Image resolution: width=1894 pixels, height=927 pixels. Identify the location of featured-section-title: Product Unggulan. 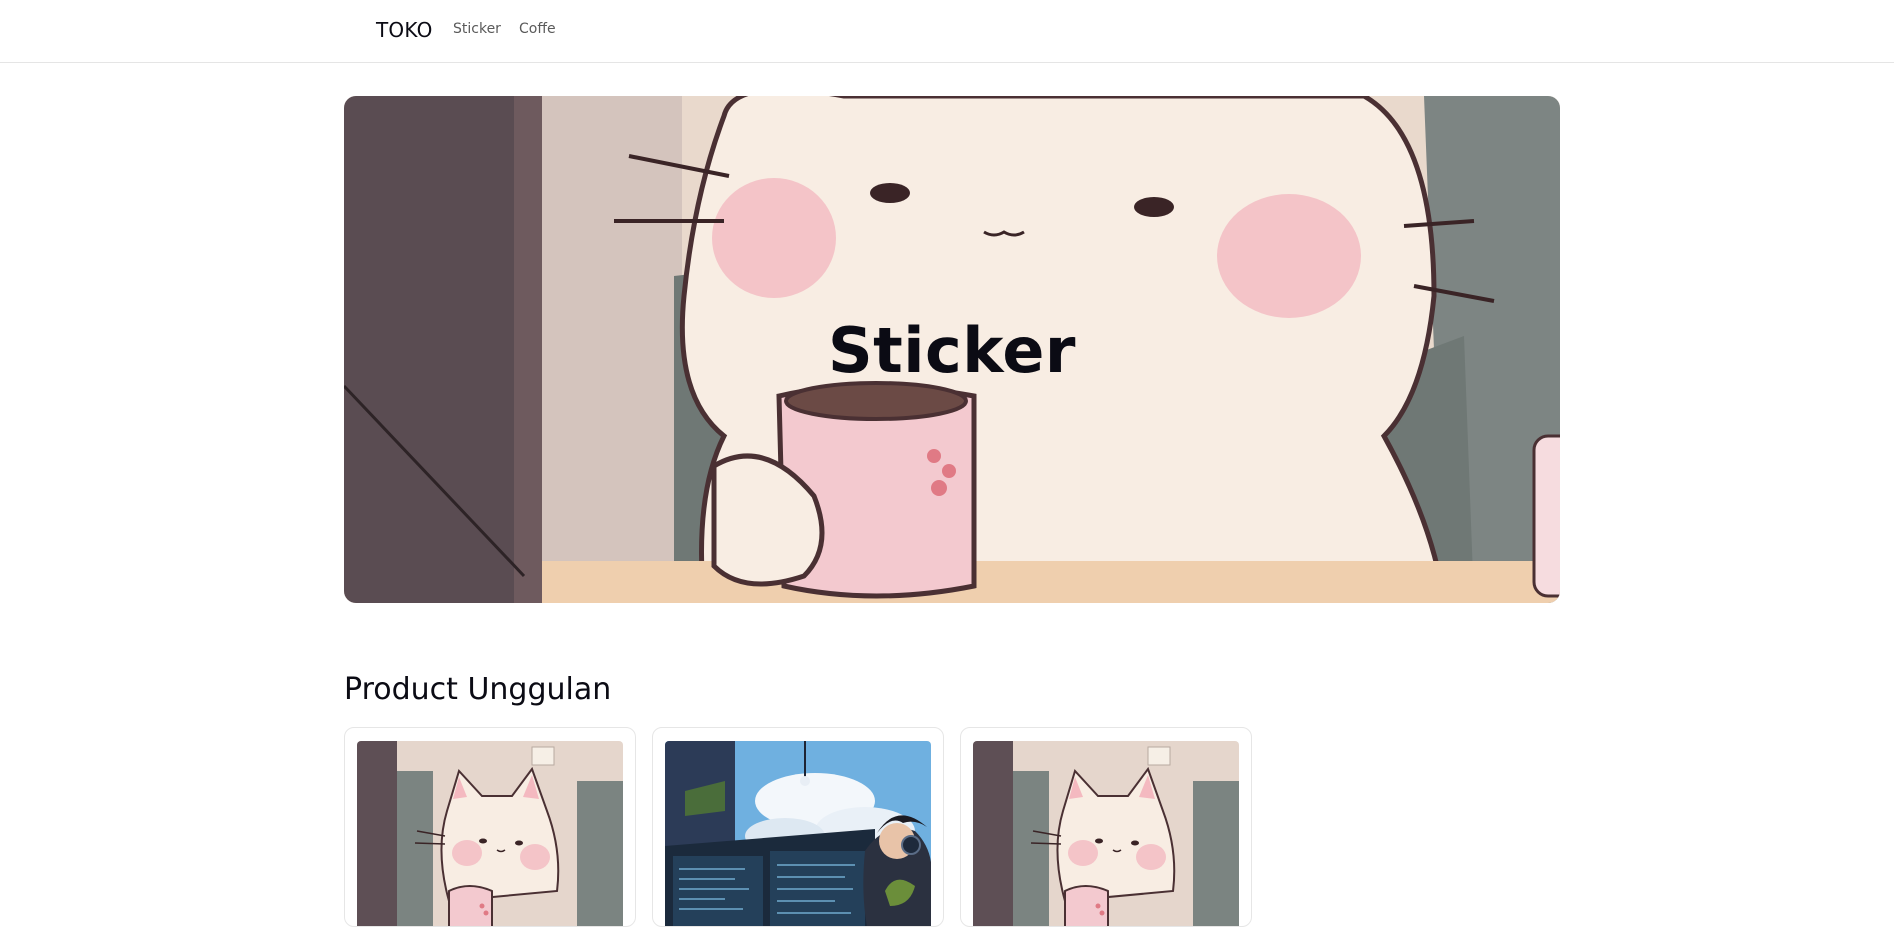
(478, 689).